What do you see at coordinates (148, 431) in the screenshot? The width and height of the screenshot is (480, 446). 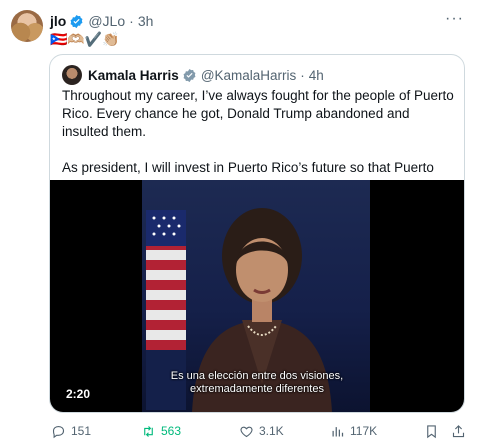 I see `repost-icon` at bounding box center [148, 431].